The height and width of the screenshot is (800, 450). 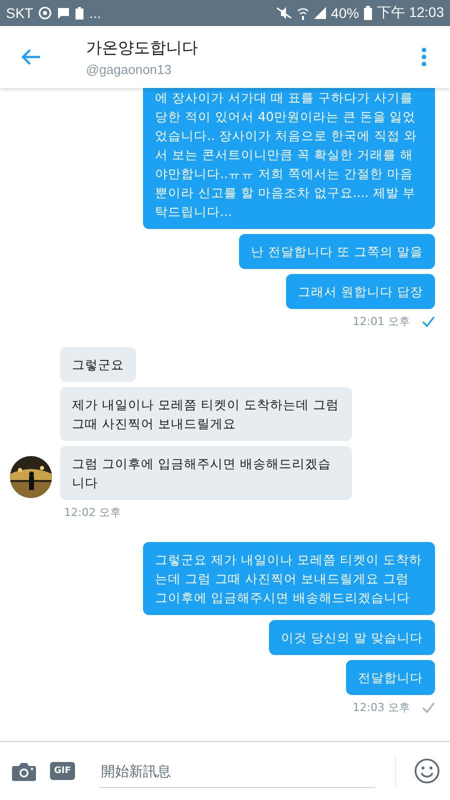 What do you see at coordinates (381, 707) in the screenshot?
I see `message-time: 12:03 오후` at bounding box center [381, 707].